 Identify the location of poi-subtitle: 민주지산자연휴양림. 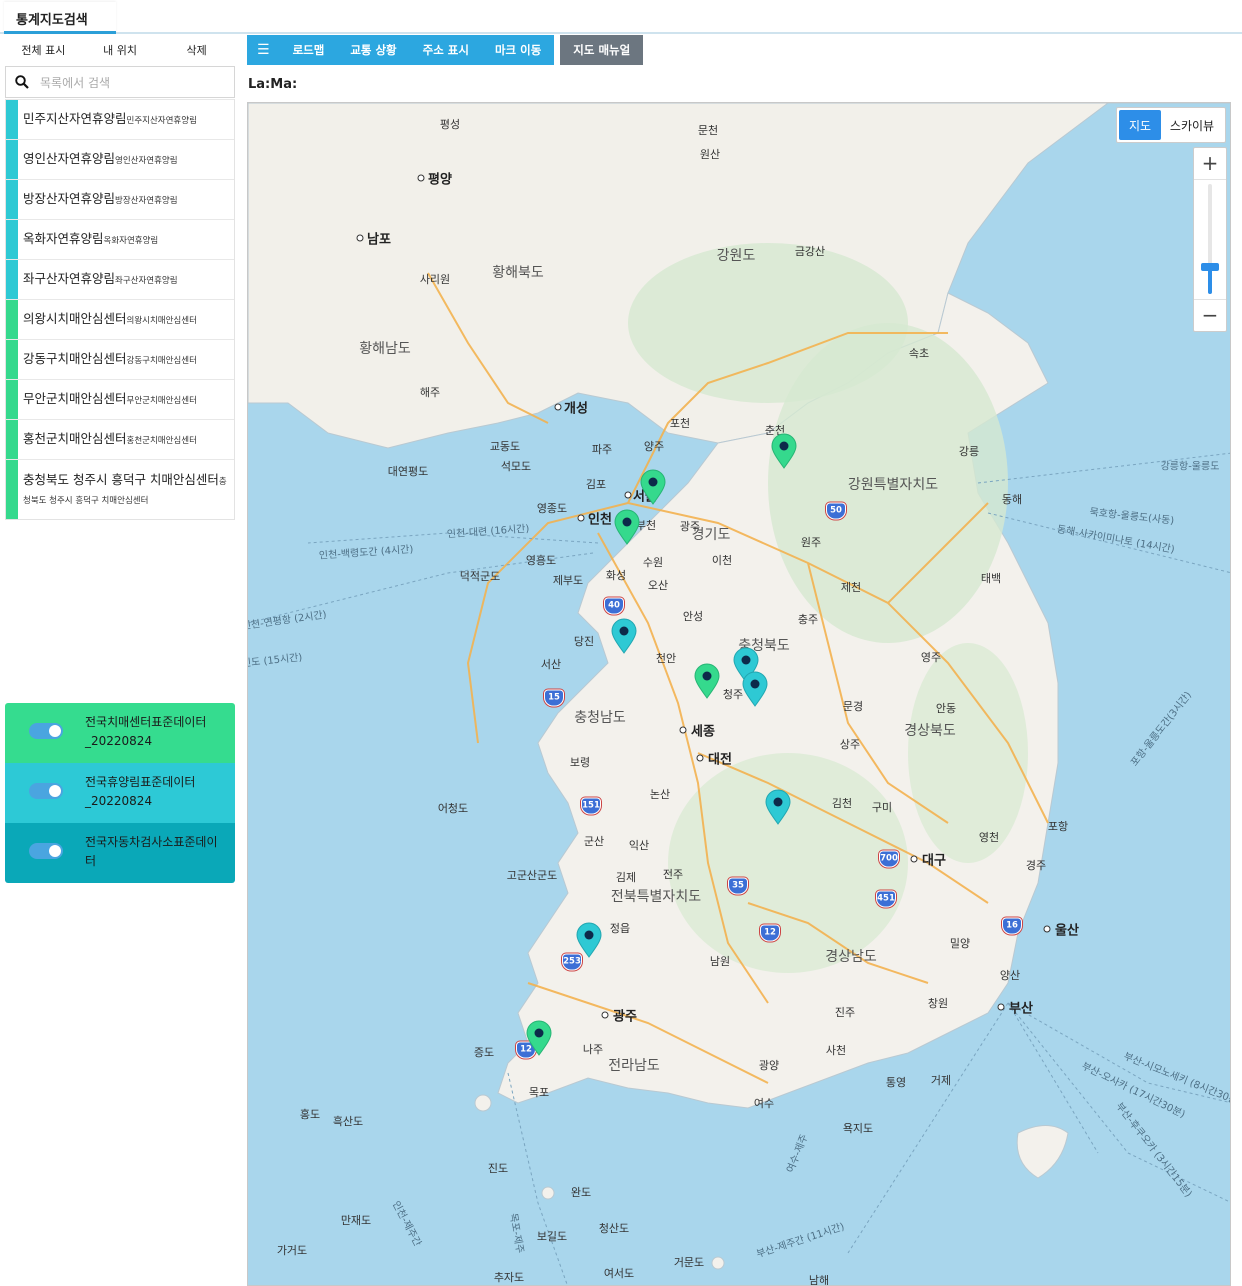
(161, 121).